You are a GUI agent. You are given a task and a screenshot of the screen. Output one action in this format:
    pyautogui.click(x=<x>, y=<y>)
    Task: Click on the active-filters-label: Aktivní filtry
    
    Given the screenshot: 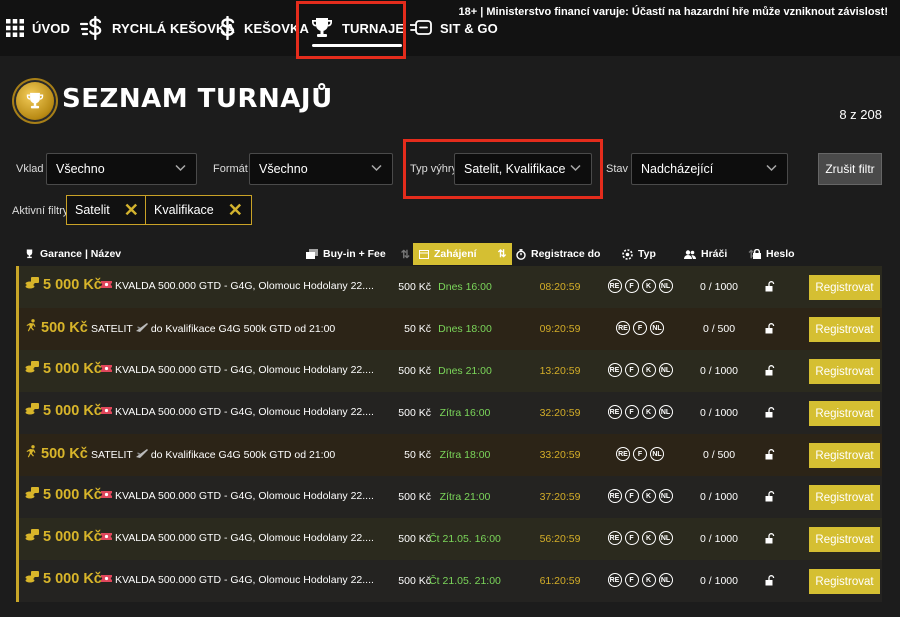 What is the action you would take?
    pyautogui.click(x=40, y=211)
    